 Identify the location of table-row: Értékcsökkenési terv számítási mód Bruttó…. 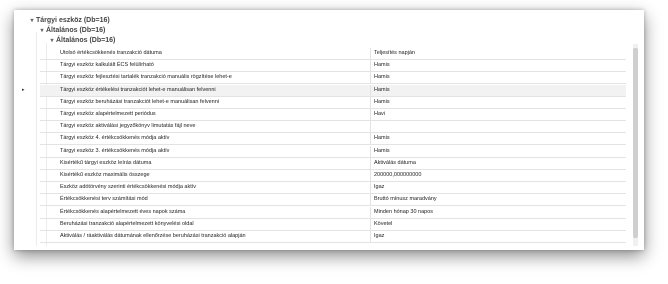
(333, 200).